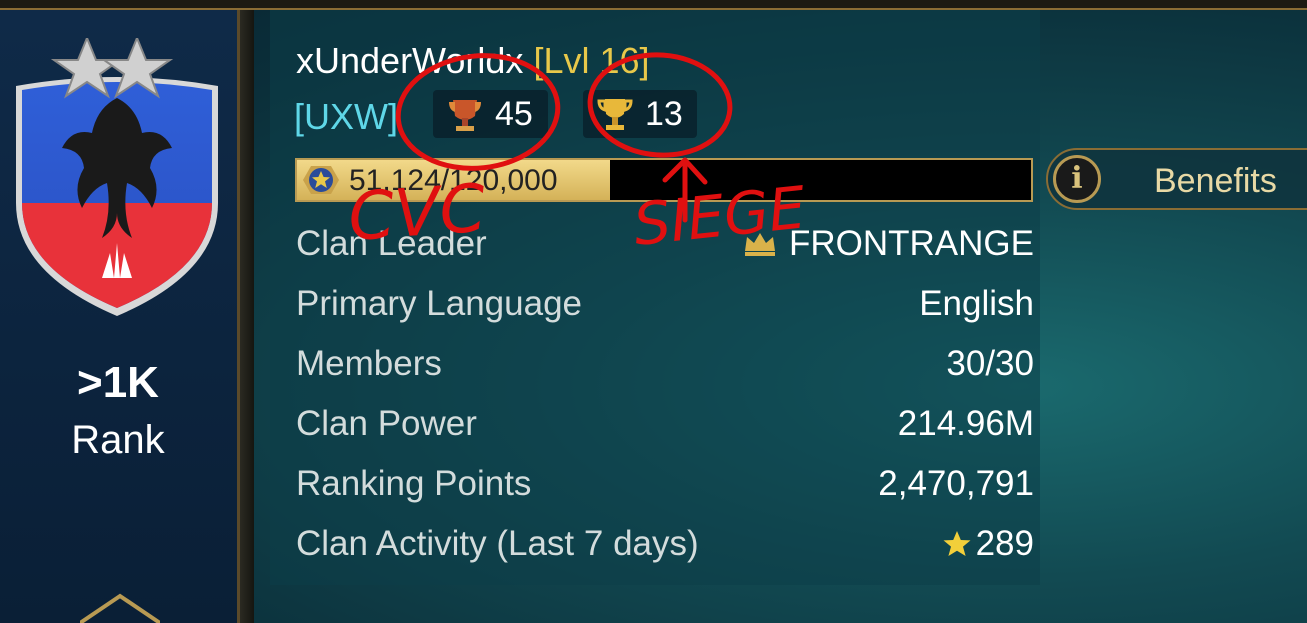 The width and height of the screenshot is (1307, 623). Describe the element at coordinates (665, 429) in the screenshot. I see `stat-row-clan-power: Clan Power 214.96M` at that location.